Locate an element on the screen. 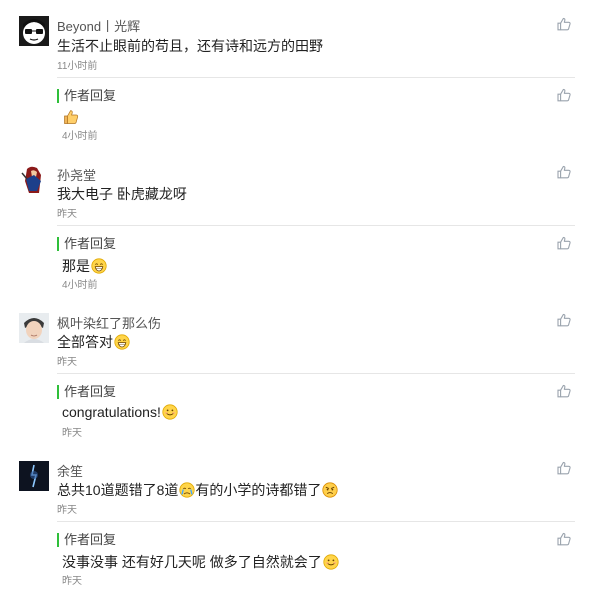 The width and height of the screenshot is (600, 590). comment-text: 全部答对 is located at coordinates (93, 342).